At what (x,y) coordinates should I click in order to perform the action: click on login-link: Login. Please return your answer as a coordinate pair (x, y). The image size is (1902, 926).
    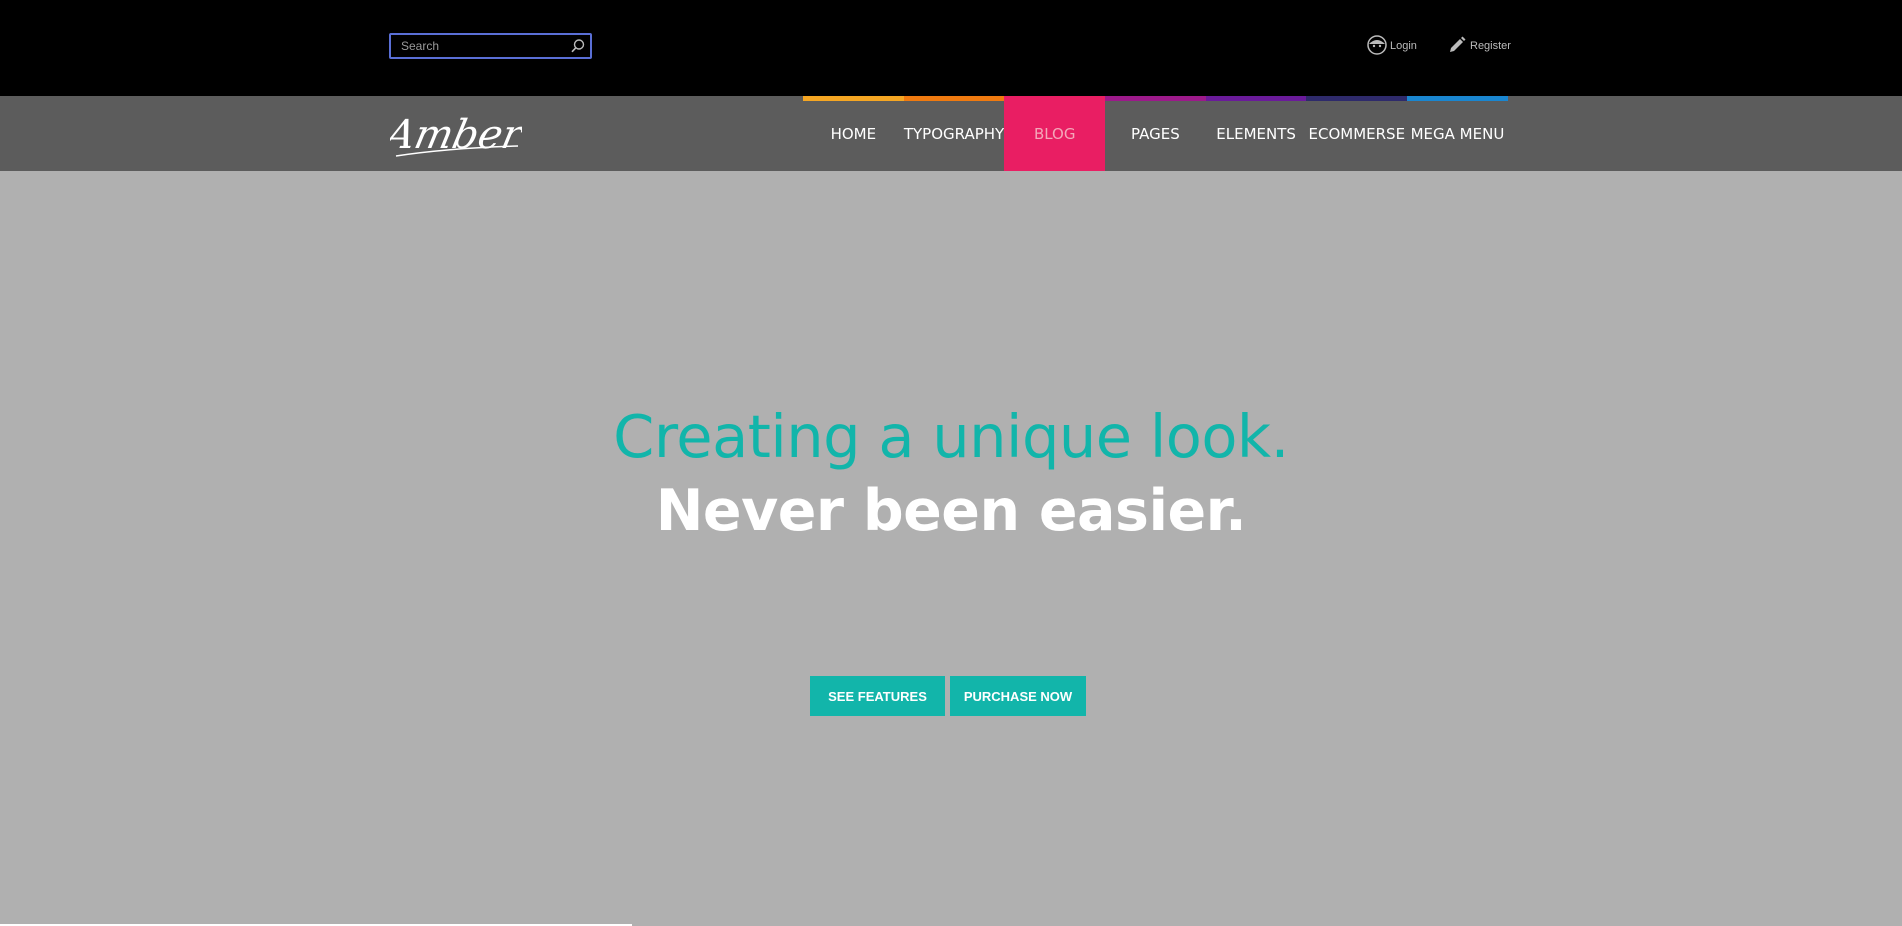
    Looking at the image, I should click on (1392, 46).